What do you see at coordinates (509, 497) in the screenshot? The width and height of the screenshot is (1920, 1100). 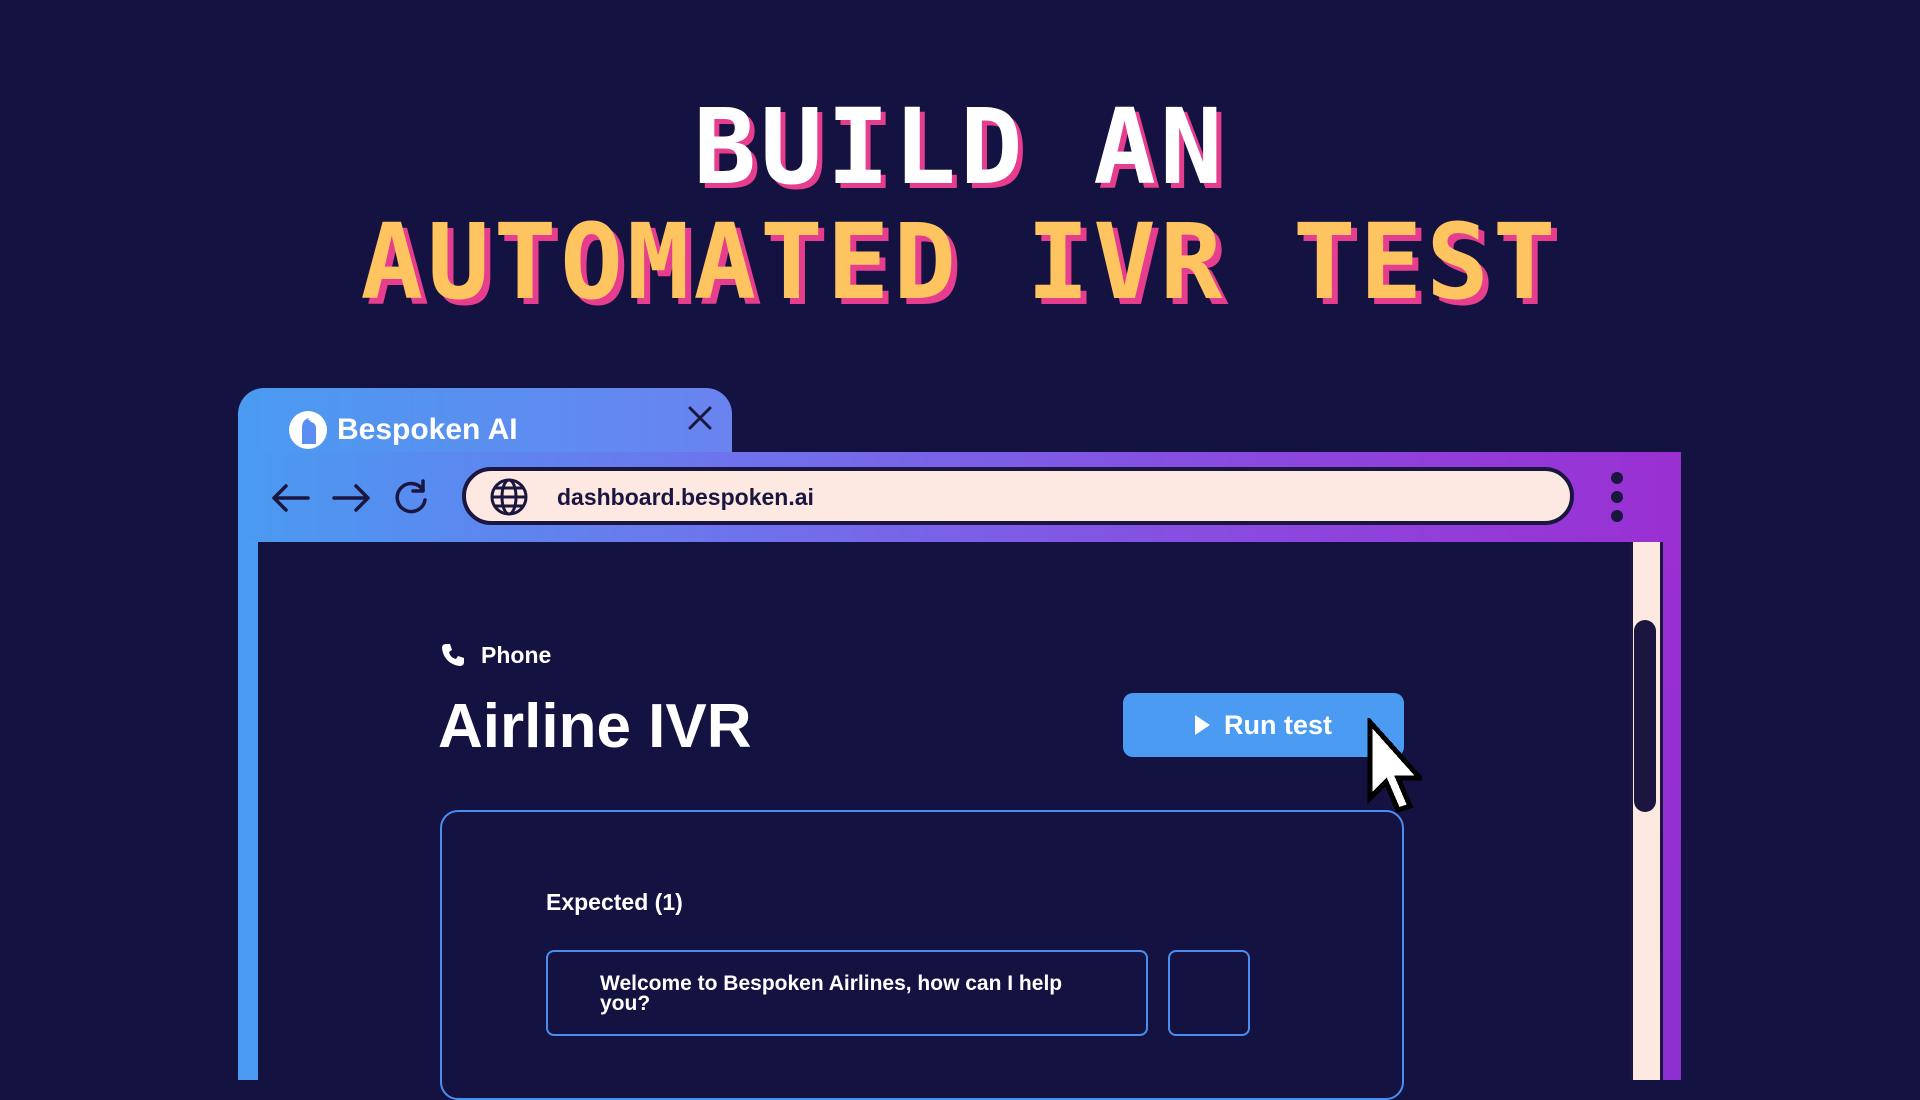 I see `globe-icon` at bounding box center [509, 497].